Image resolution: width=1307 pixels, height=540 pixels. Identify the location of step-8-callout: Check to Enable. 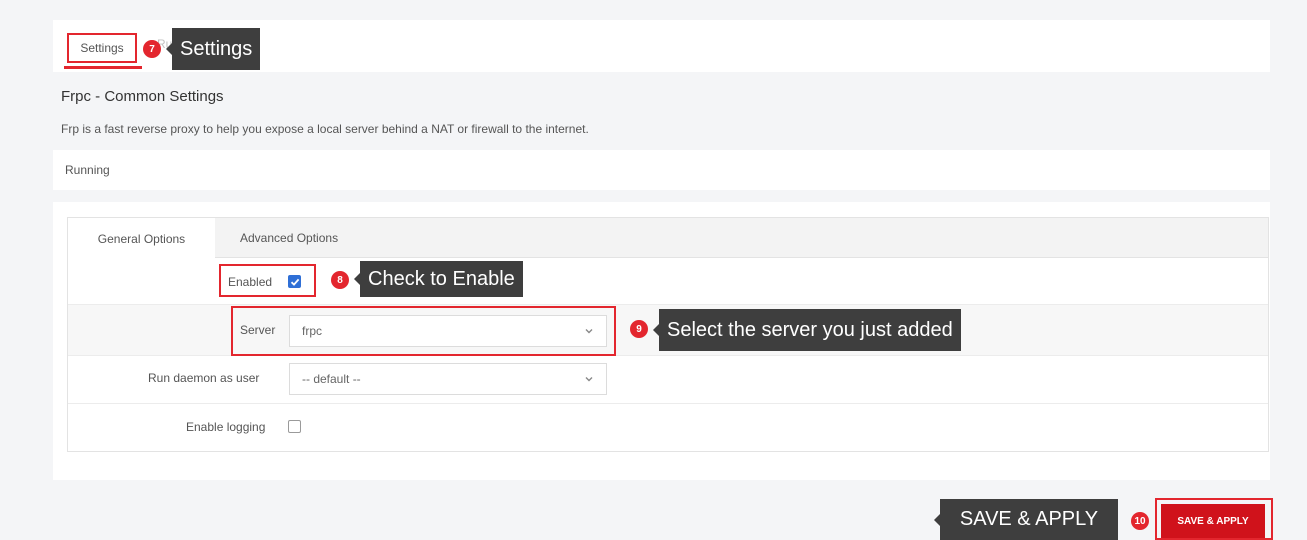
(438, 279).